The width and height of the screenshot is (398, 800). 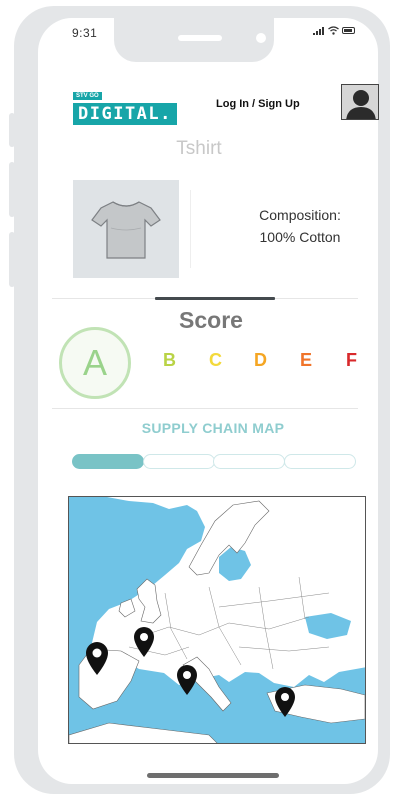 What do you see at coordinates (190, 229) in the screenshot?
I see `vertical-divider` at bounding box center [190, 229].